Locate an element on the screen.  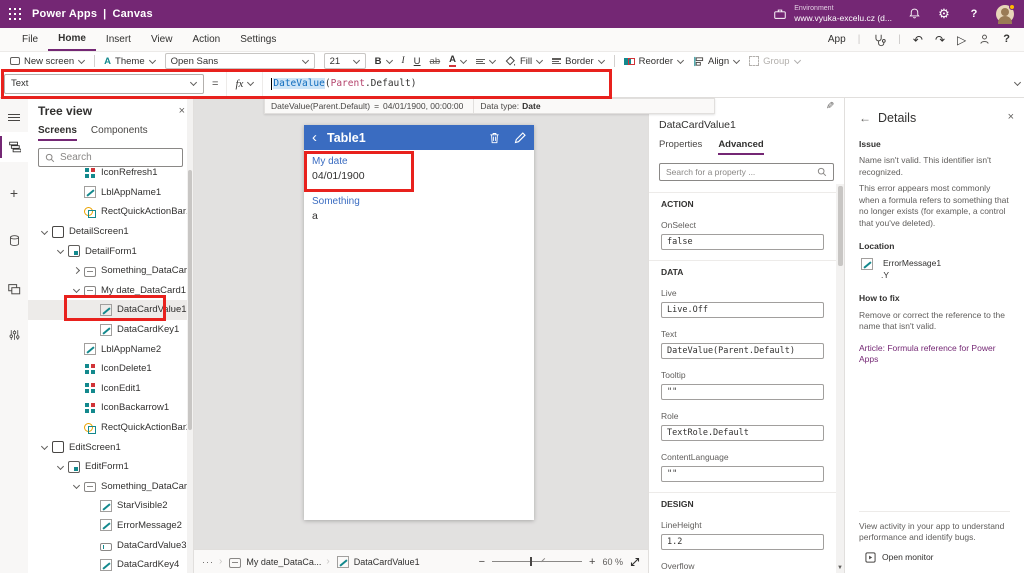
tree-item-something_datacard1: Something_DataCard1 is located at coordinates (107, 271).